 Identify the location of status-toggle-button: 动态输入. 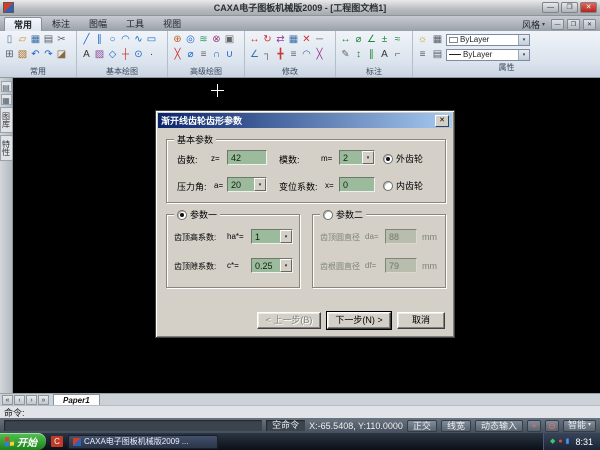
(498, 425).